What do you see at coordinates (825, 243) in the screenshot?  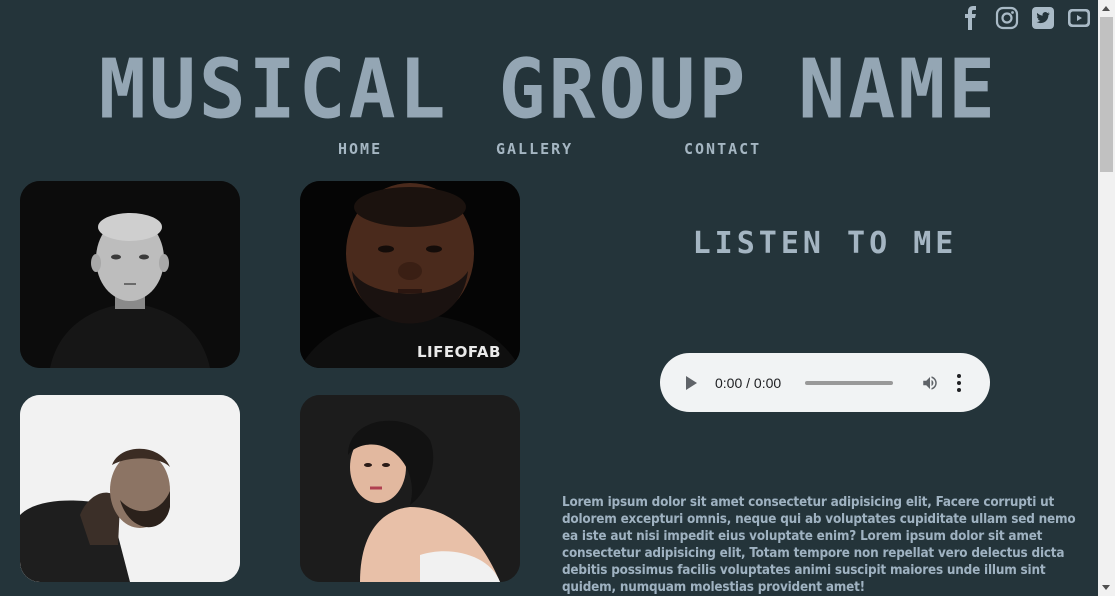 I see `listen-heading: LISTEN TO ME` at bounding box center [825, 243].